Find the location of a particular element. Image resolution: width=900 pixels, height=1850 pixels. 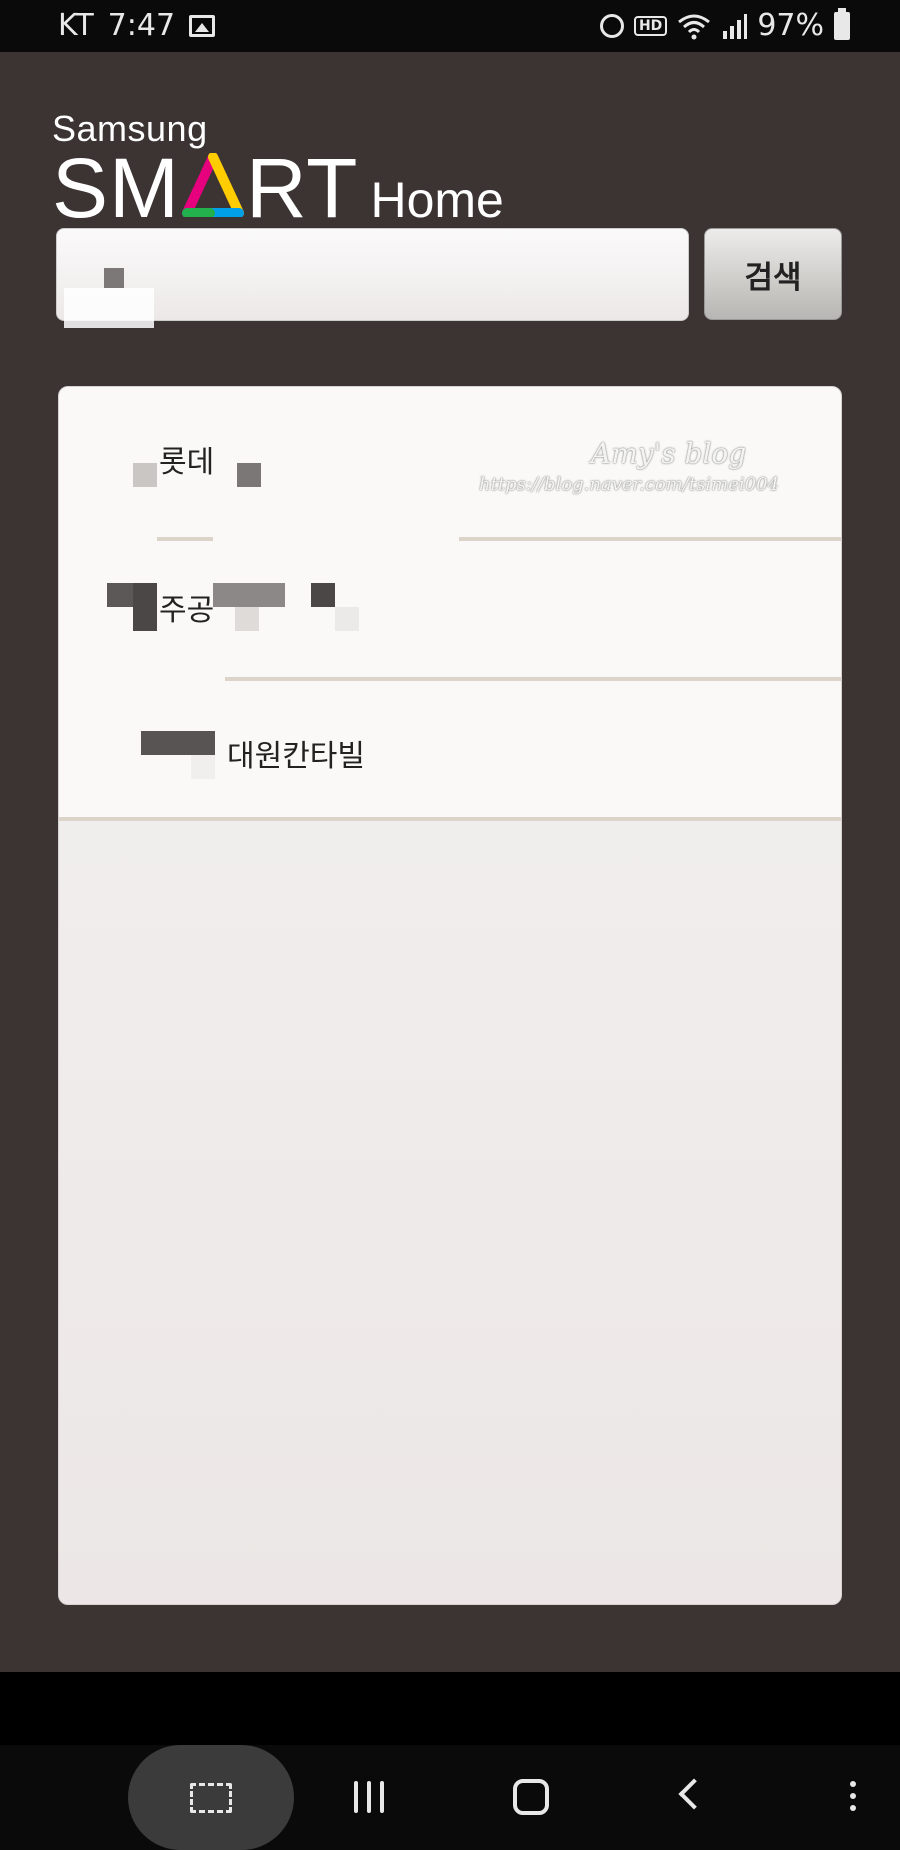

status-right: HD 97% is located at coordinates (724, 25).